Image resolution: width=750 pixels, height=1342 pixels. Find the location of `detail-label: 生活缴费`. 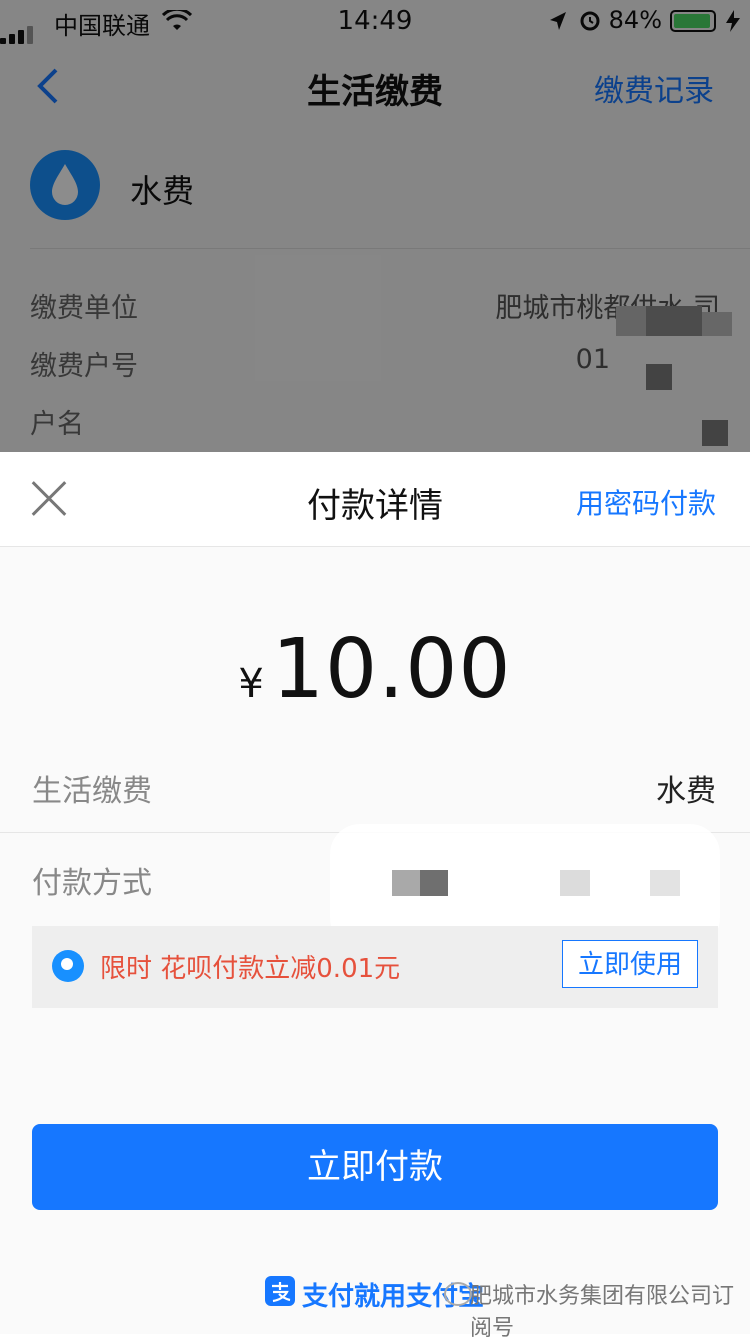

detail-label: 生活缴费 is located at coordinates (92, 791).